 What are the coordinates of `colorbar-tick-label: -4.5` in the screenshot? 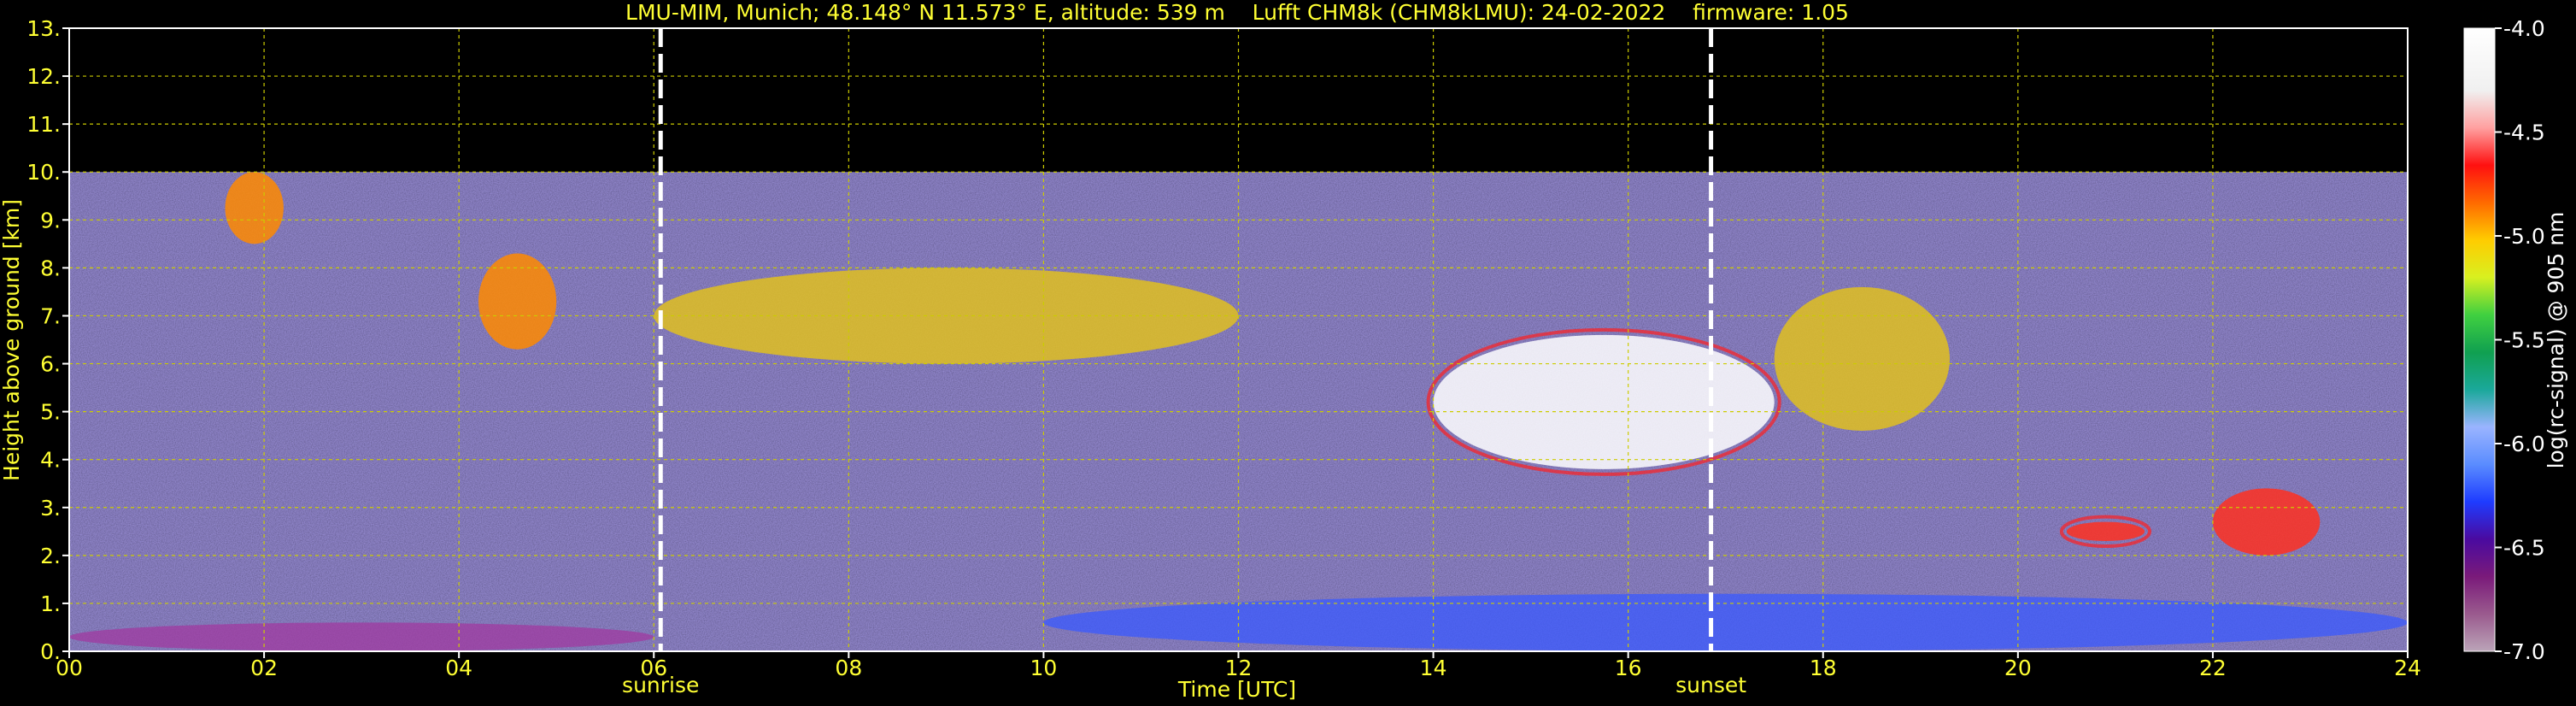 It's located at (2524, 133).